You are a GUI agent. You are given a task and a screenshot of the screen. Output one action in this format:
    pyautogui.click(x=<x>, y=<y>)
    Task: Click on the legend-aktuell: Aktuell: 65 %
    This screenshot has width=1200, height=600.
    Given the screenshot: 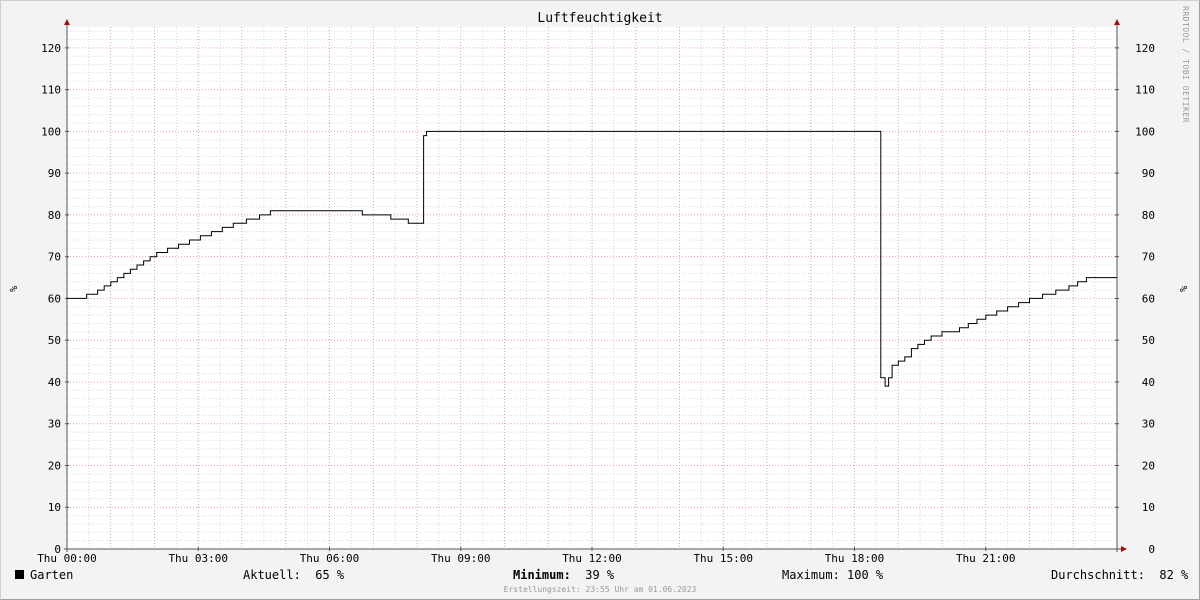 What is the action you would take?
    pyautogui.click(x=293, y=575)
    